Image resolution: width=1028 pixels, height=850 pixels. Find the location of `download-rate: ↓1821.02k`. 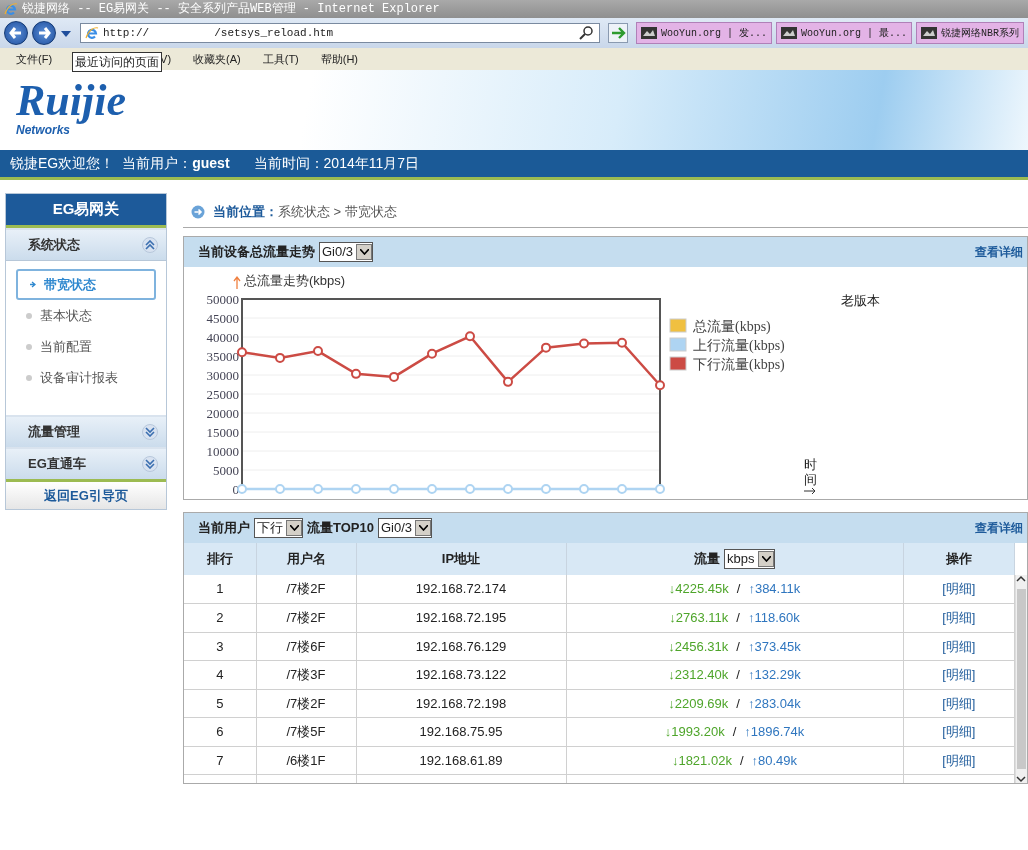

download-rate: ↓1821.02k is located at coordinates (701, 760).